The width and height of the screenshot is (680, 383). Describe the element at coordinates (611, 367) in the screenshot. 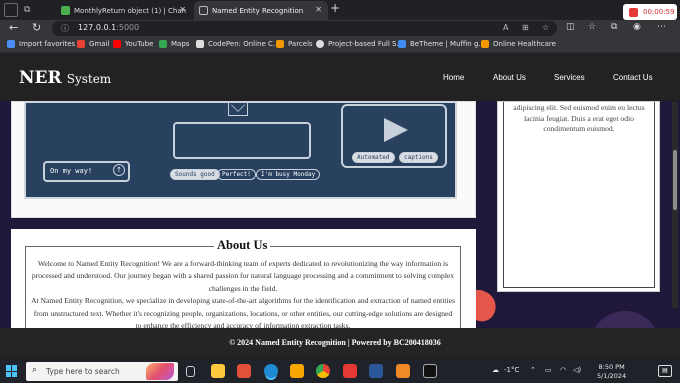

I see `clock-time: 8:50 PM` at that location.